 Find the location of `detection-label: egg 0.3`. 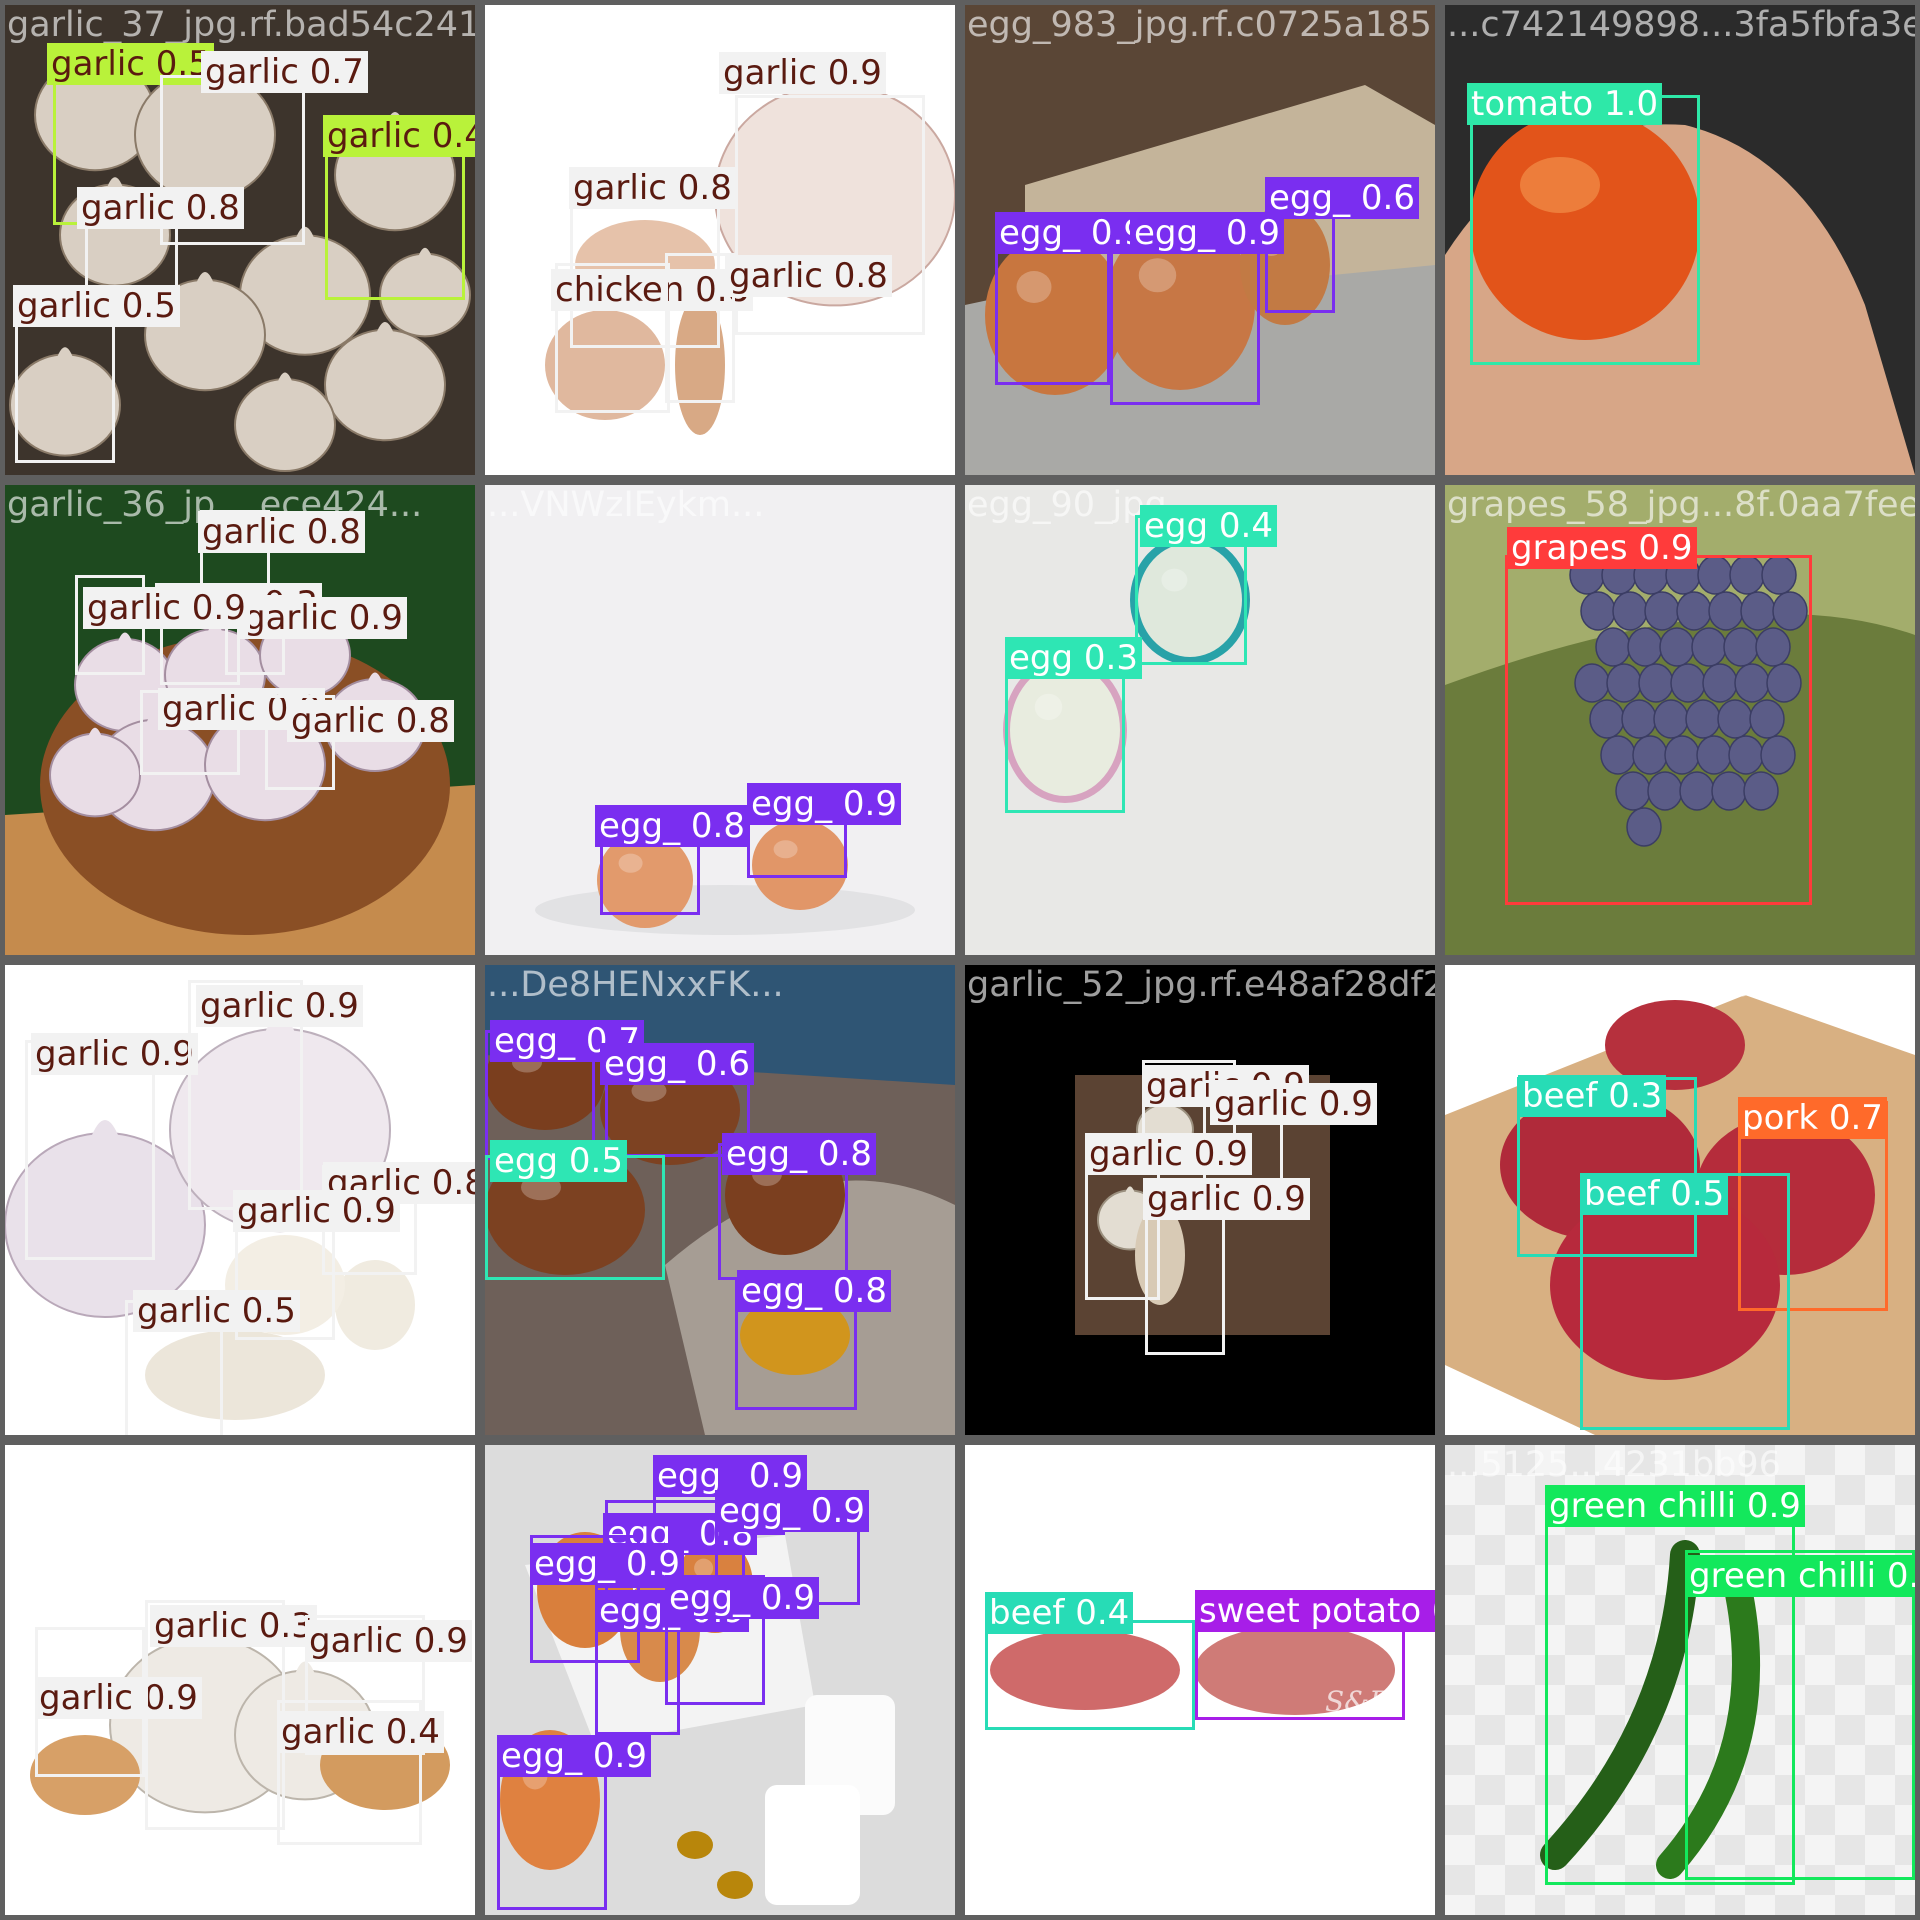

detection-label: egg 0.3 is located at coordinates (1073, 658).